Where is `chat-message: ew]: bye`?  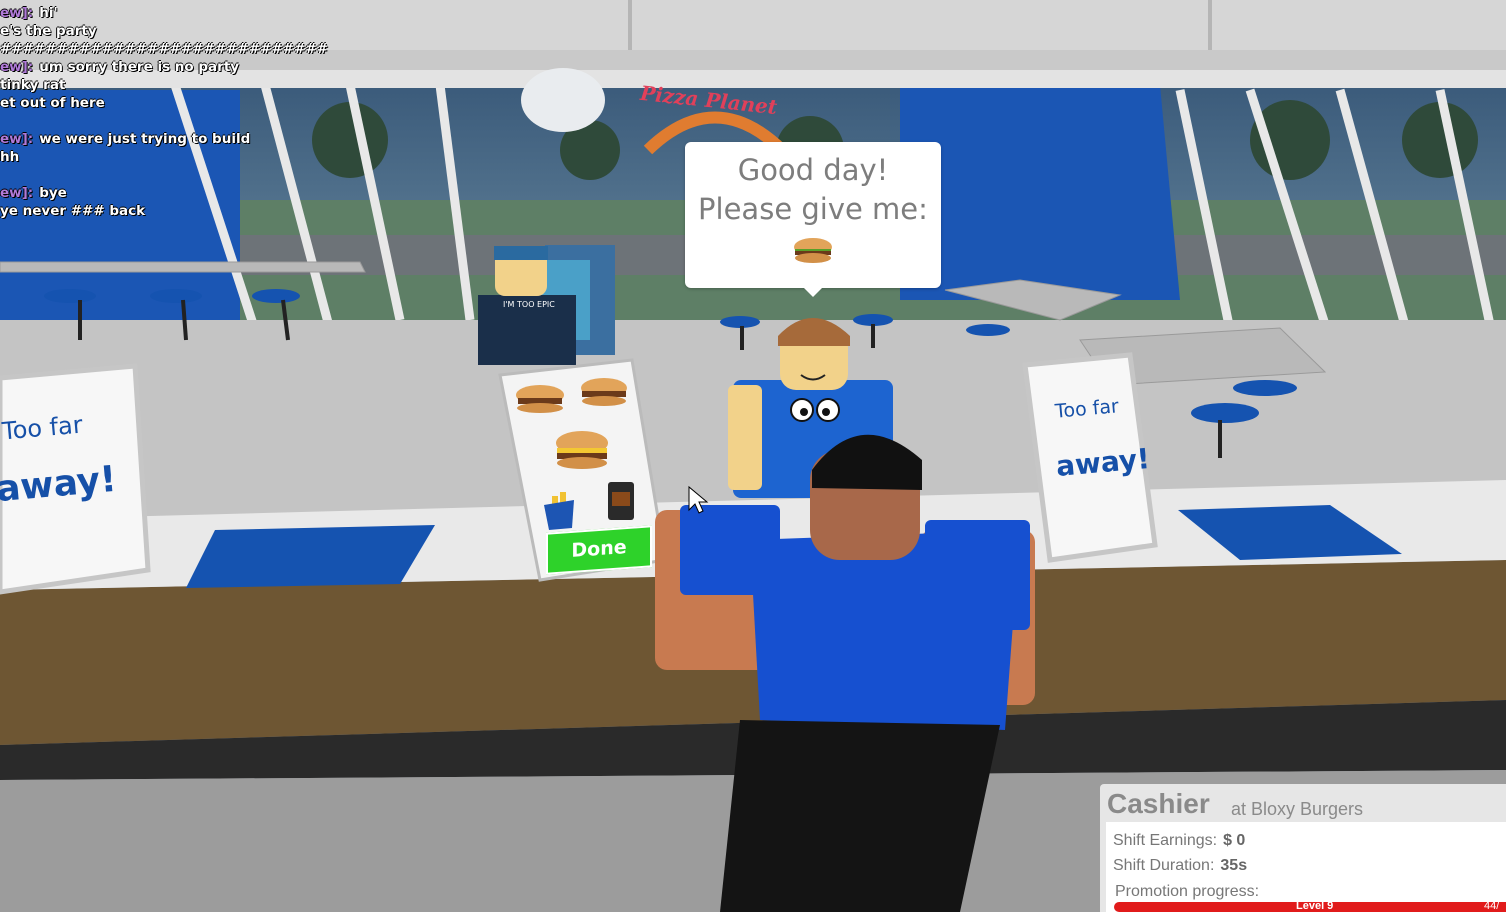 chat-message: ew]: bye is located at coordinates (130, 193).